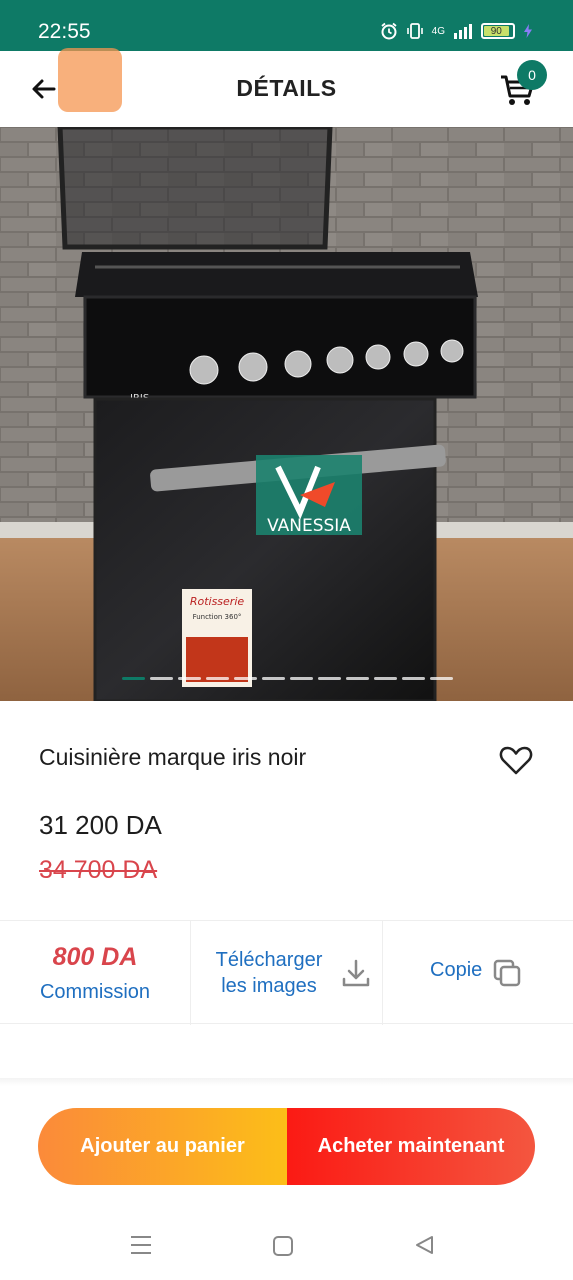 The width and height of the screenshot is (573, 1280). Describe the element at coordinates (286, 1082) in the screenshot. I see `section-separator` at that location.